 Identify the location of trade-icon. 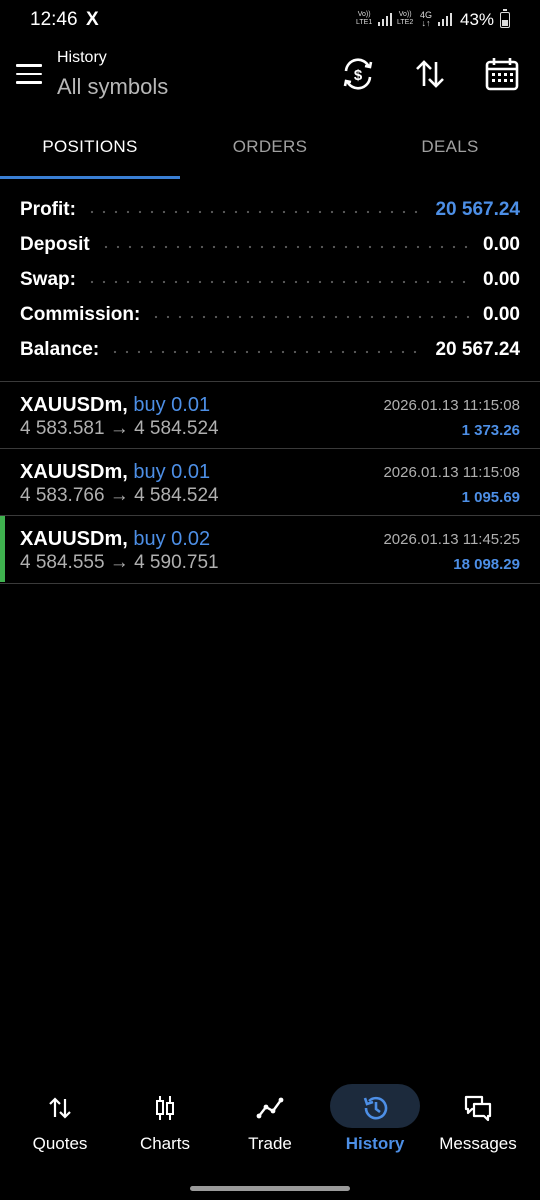
(270, 1108).